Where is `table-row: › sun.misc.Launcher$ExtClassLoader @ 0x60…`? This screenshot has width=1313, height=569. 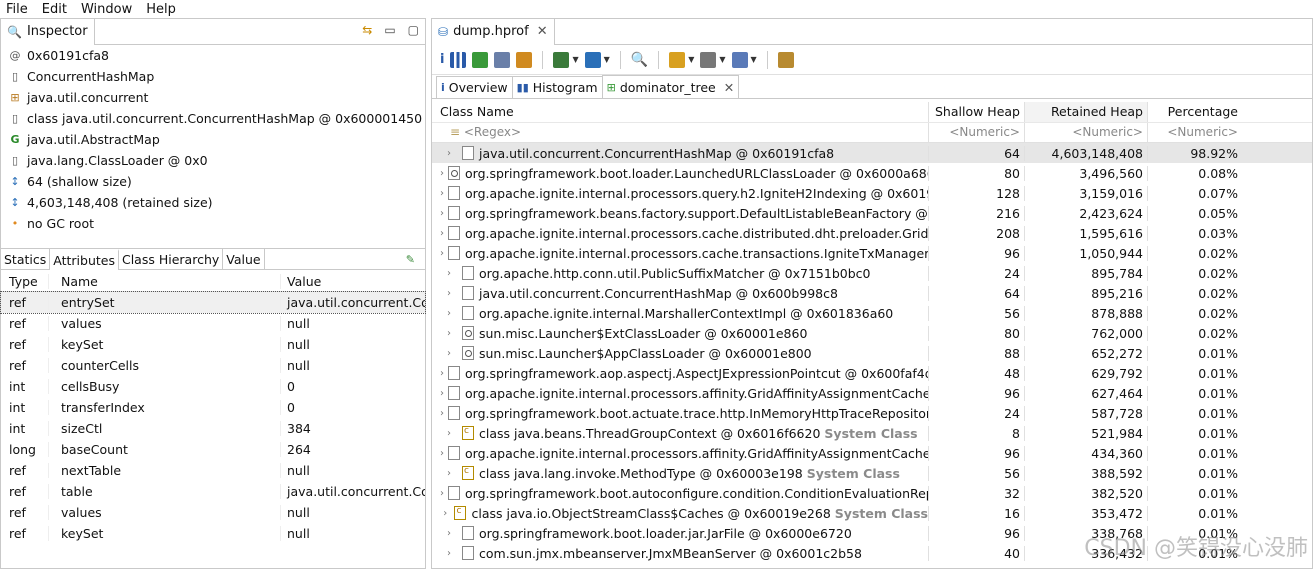 table-row: › sun.misc.Launcher$ExtClassLoader @ 0x60… is located at coordinates (872, 333).